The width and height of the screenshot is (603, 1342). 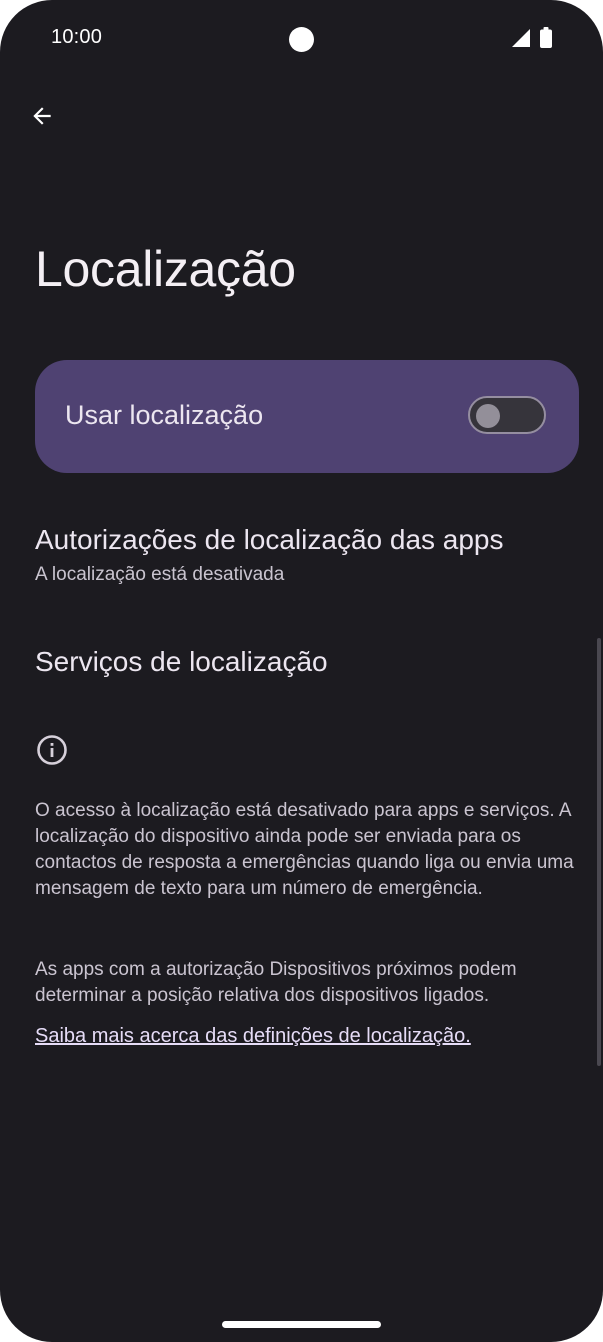 What do you see at coordinates (164, 415) in the screenshot?
I see `use-location-label: Usar localização` at bounding box center [164, 415].